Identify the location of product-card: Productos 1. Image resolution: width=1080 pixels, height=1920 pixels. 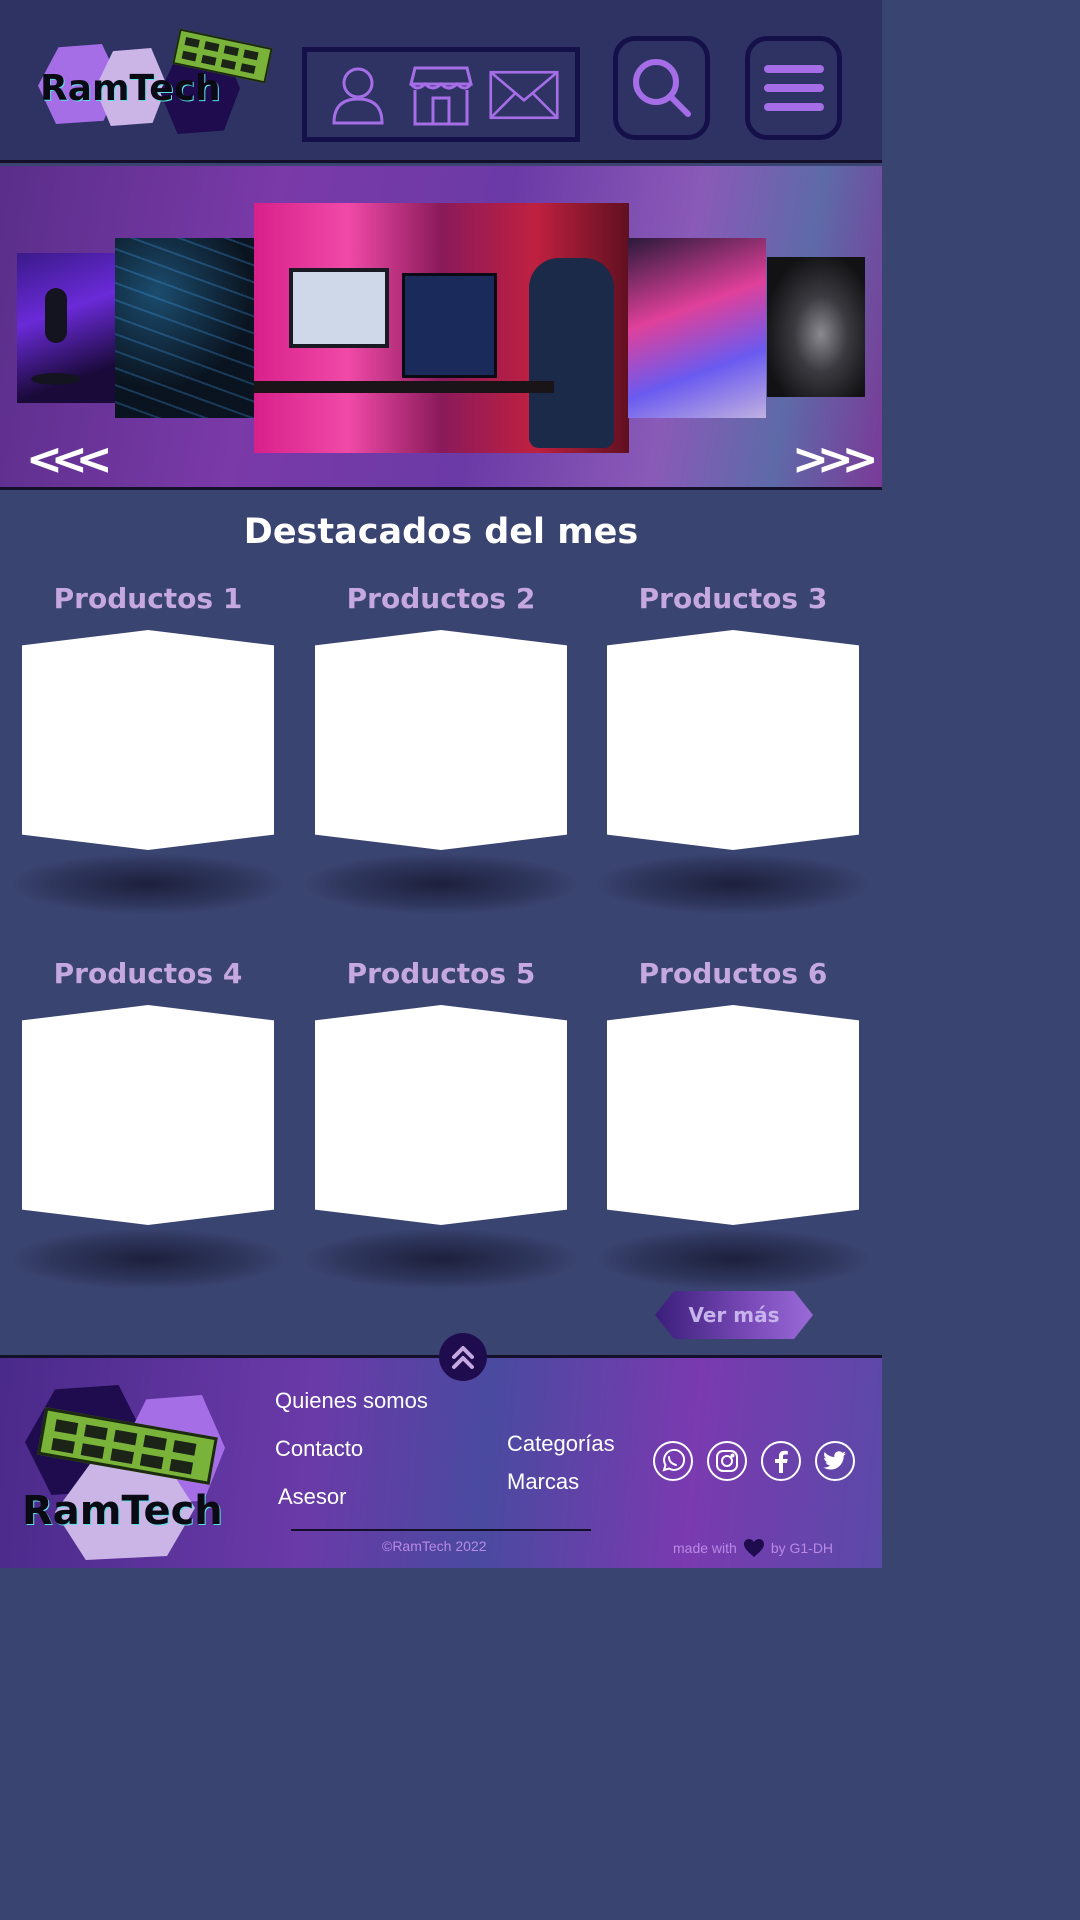
(148, 748).